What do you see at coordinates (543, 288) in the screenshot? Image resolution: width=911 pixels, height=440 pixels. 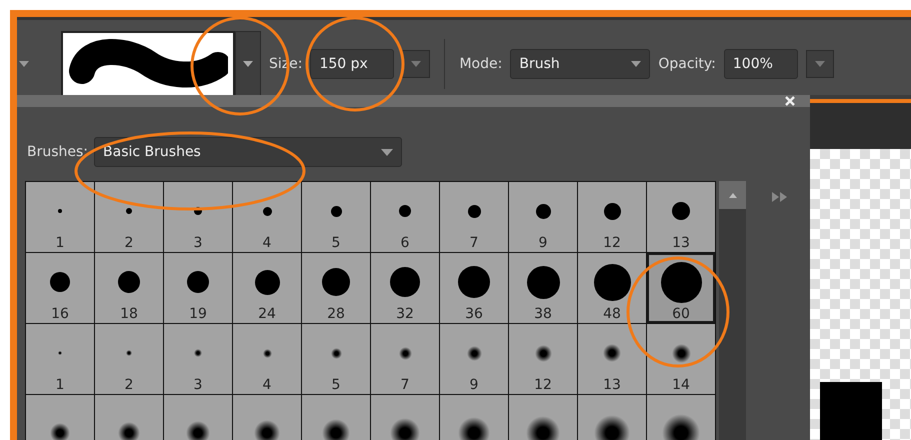 I see `brush-preset: 38` at bounding box center [543, 288].